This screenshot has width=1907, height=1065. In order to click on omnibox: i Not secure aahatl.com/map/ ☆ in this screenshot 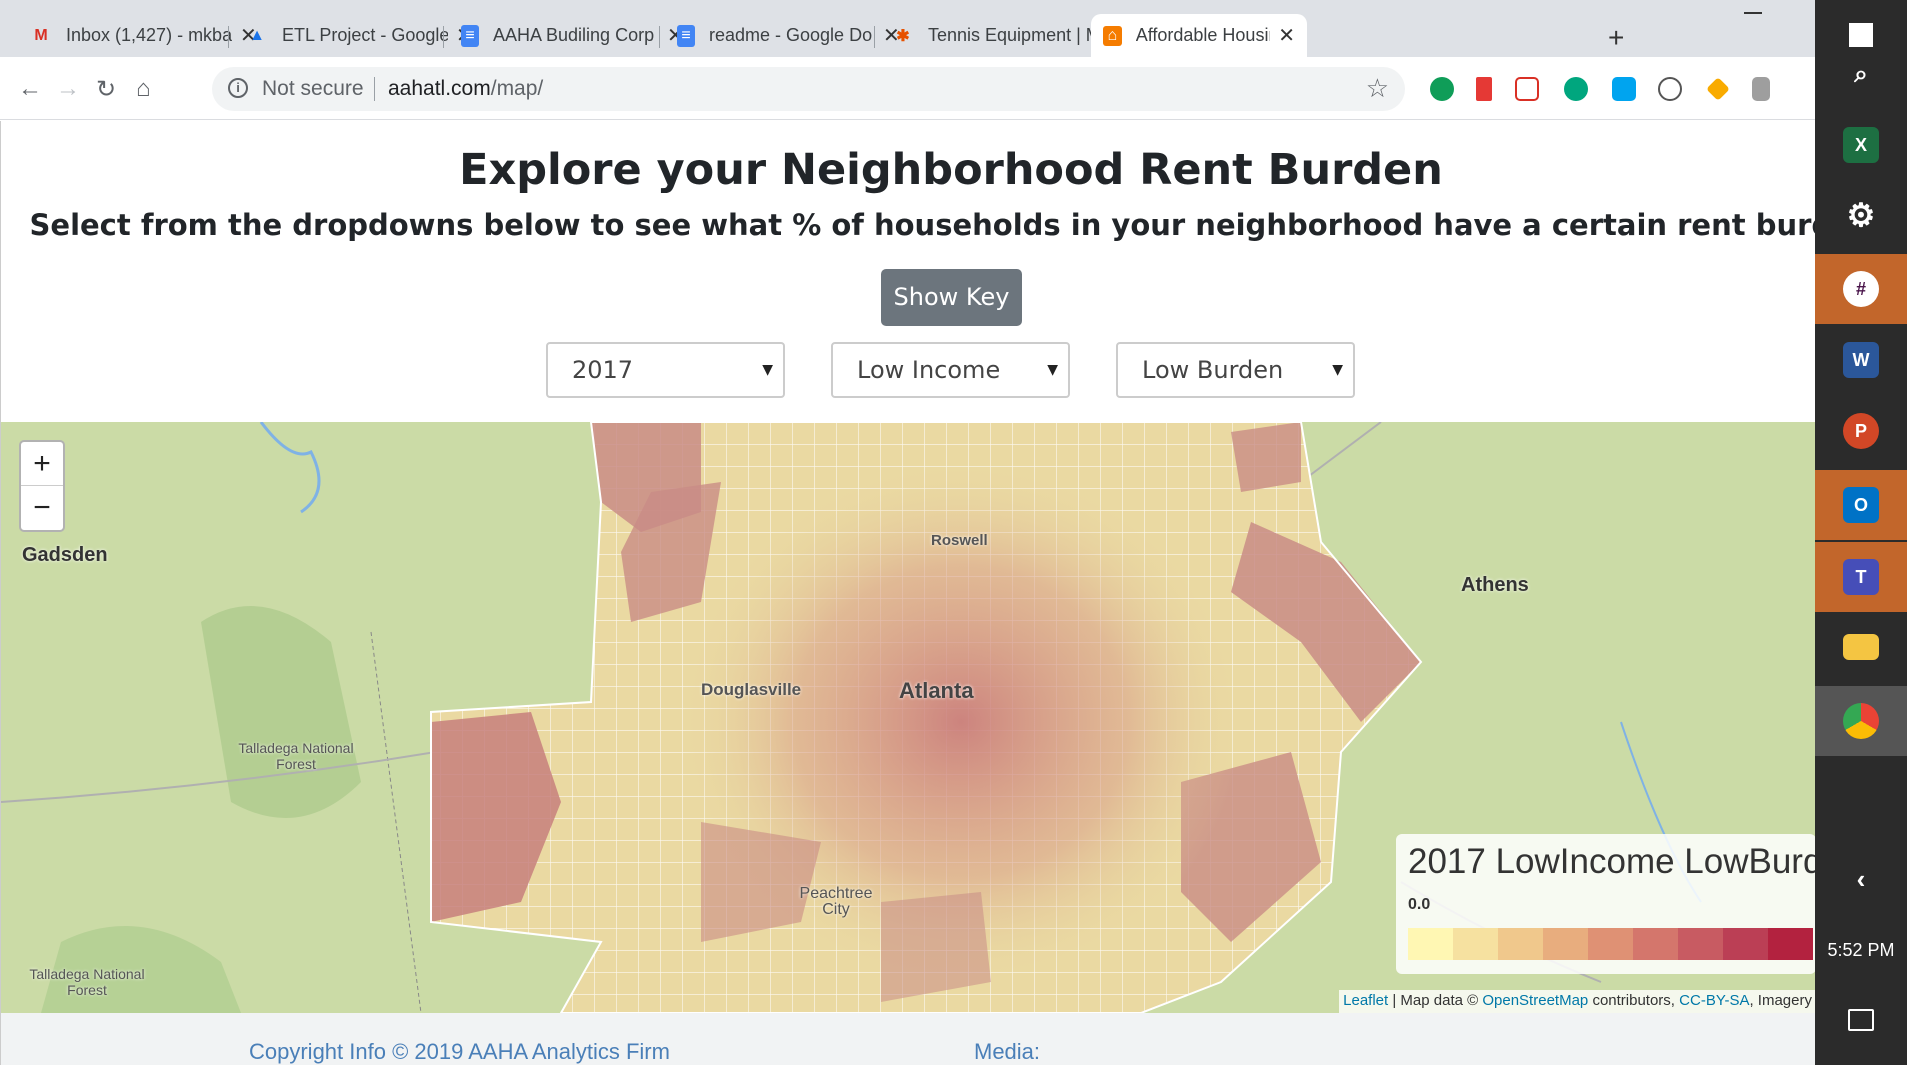, I will do `click(808, 89)`.